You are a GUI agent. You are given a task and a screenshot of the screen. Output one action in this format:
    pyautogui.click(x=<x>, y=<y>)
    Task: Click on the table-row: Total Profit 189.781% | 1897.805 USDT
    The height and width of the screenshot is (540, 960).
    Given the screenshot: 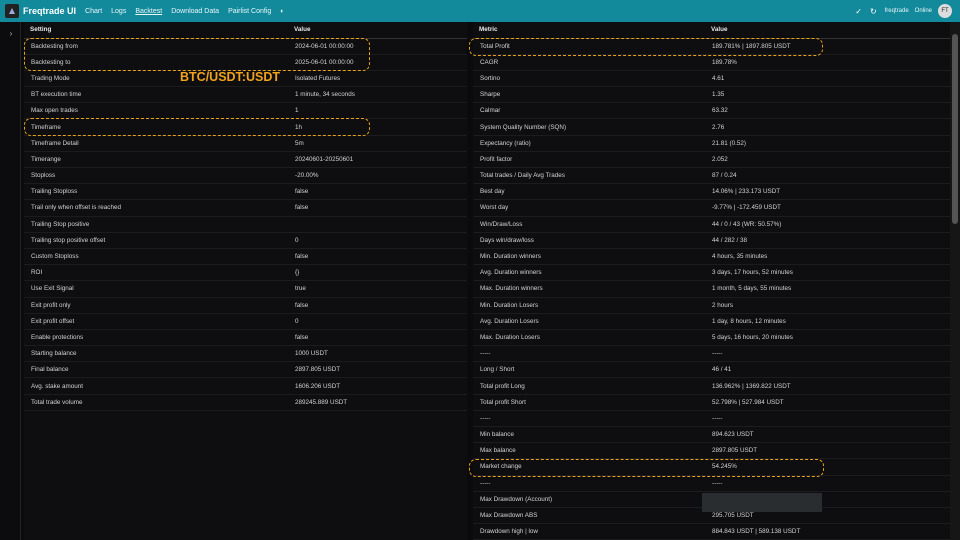 What is the action you would take?
    pyautogui.click(x=711, y=46)
    